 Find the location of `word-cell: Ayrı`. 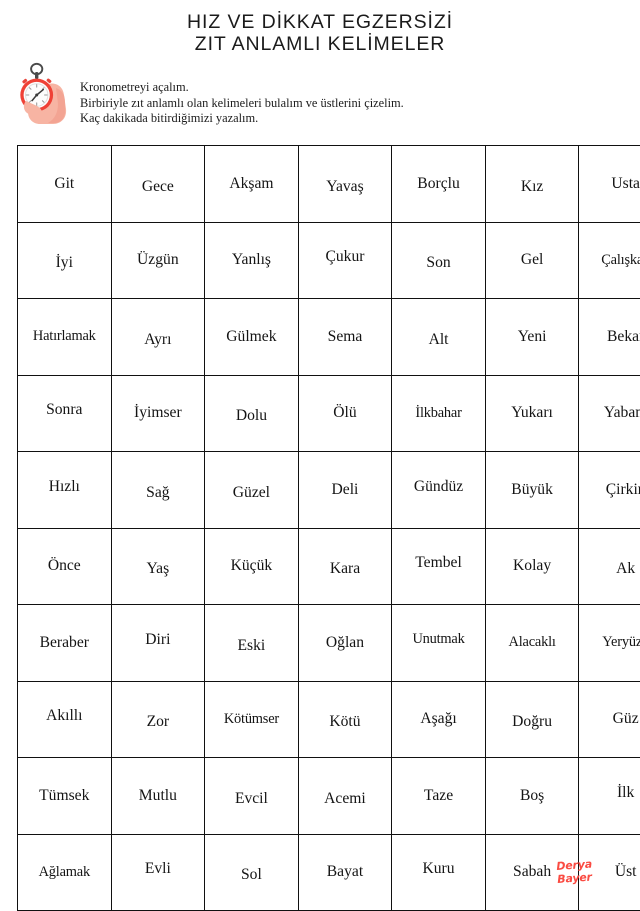

word-cell: Ayrı is located at coordinates (158, 337).